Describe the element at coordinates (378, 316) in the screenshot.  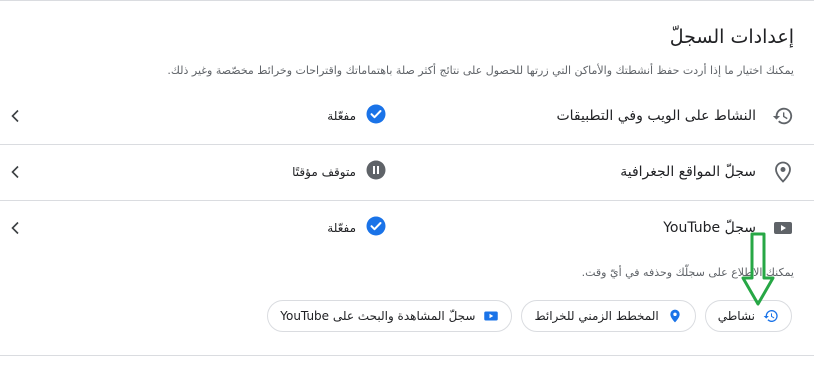
I see `chip-label: سجلّ المشاهدة والبحث على YouTube` at that location.